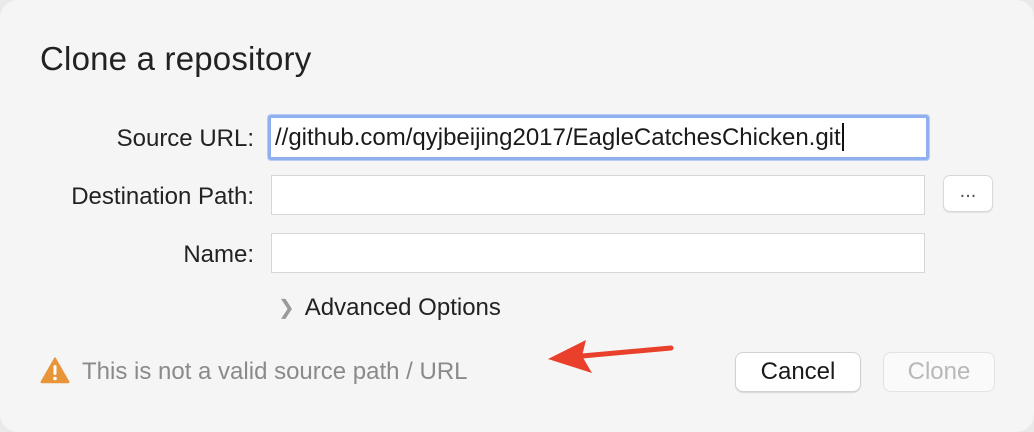 The image size is (1034, 432). I want to click on chevron-right-icon: ❯, so click(286, 308).